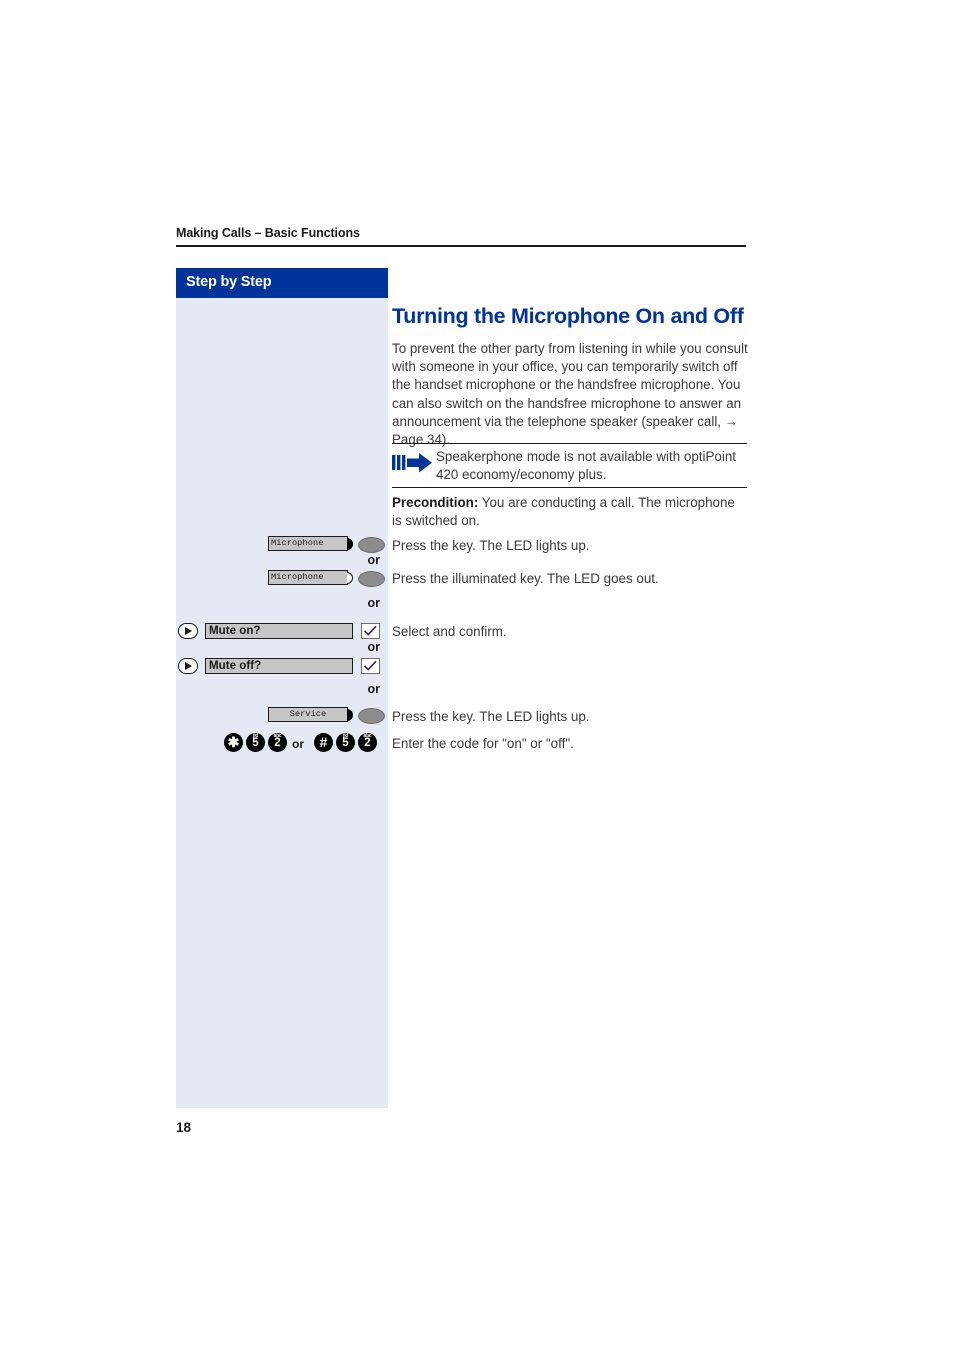 Image resolution: width=954 pixels, height=1350 pixels. Describe the element at coordinates (268, 233) in the screenshot. I see `running-header: Making Calls – Basic Functions` at that location.